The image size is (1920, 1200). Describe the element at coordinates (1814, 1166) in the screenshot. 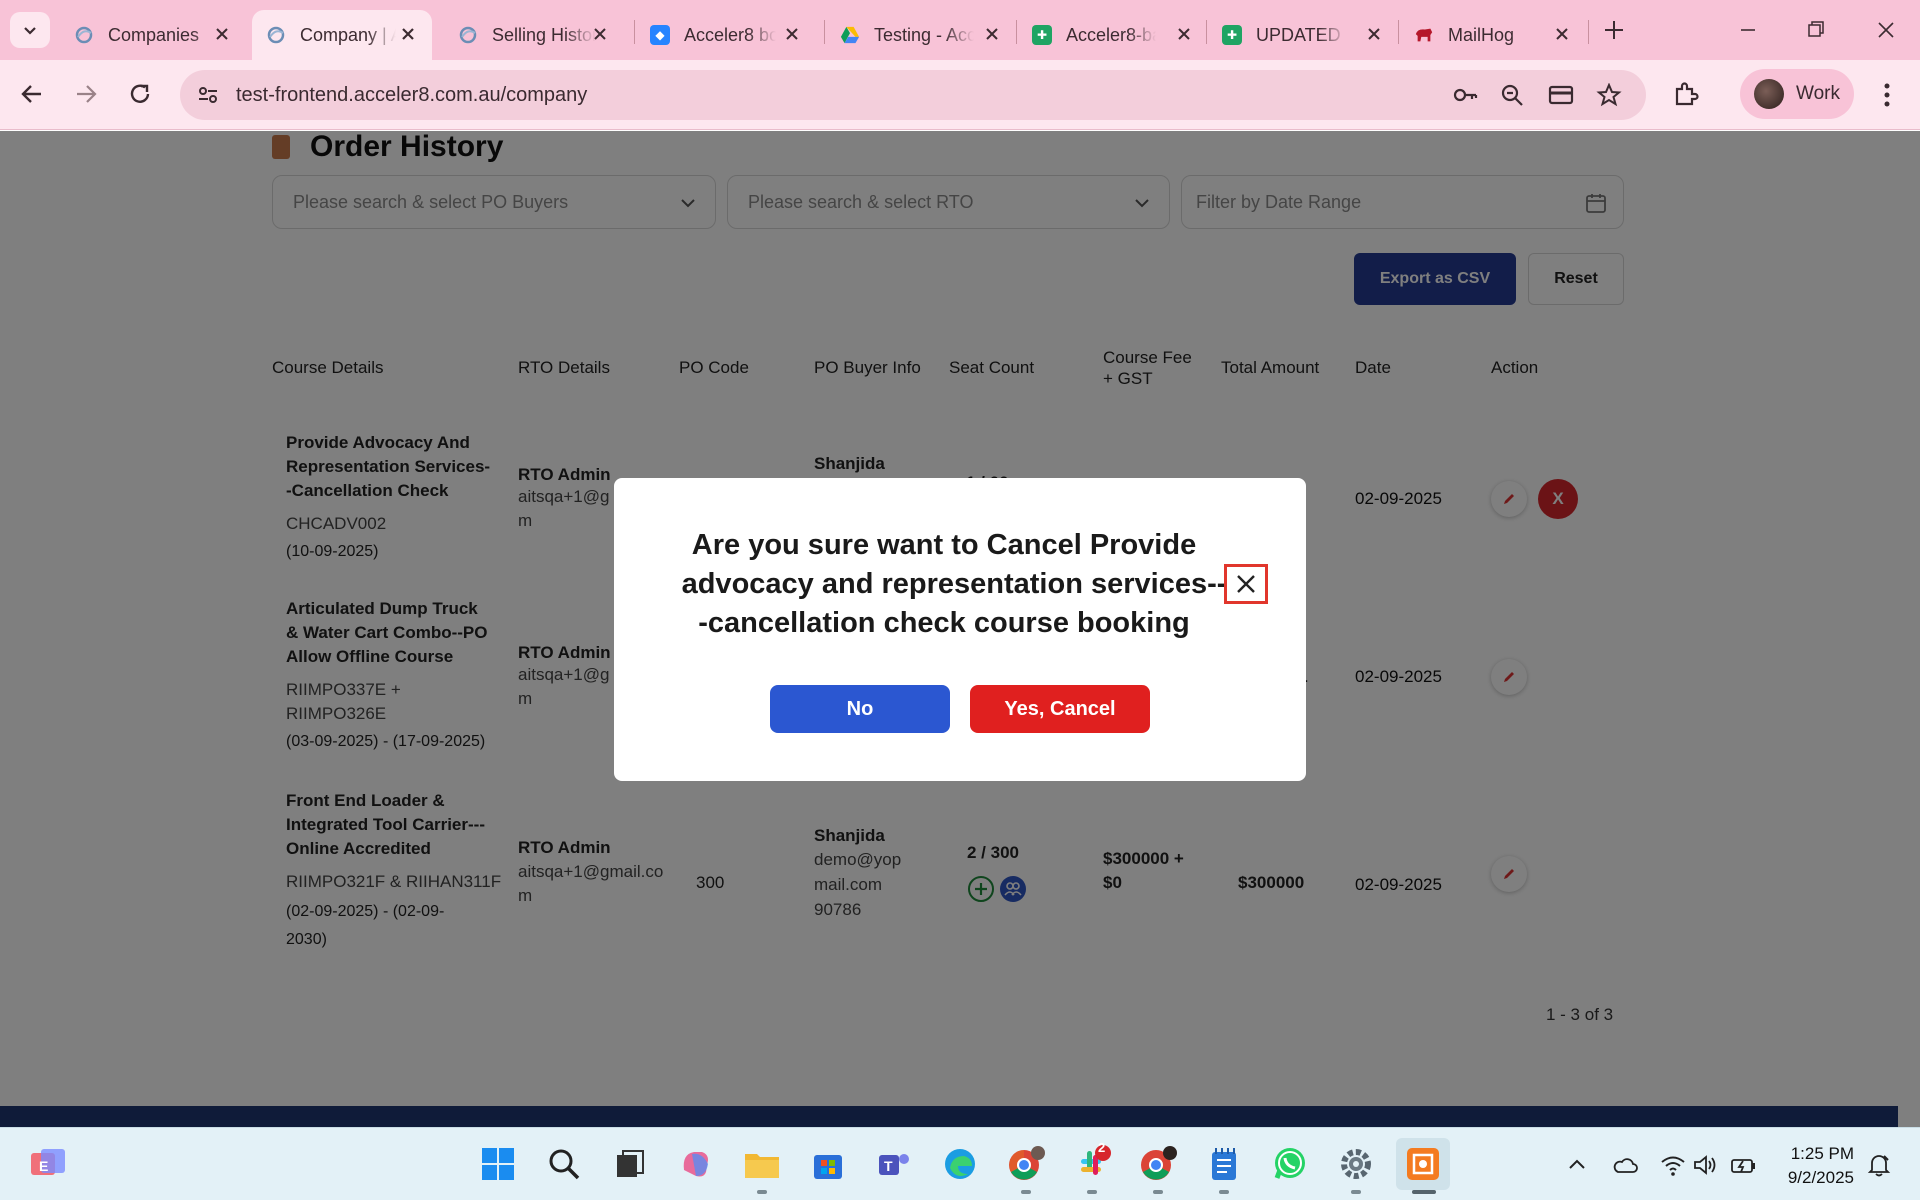

I see `system-clock: 1:25 PM 9/2/2025` at that location.